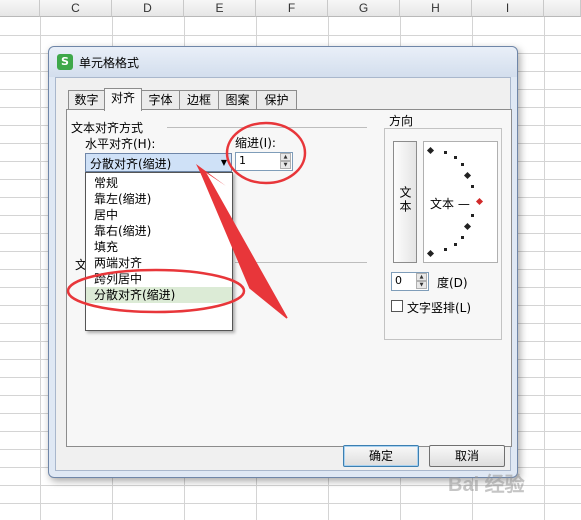 This screenshot has width=581, height=520. Describe the element at coordinates (436, 8) in the screenshot. I see `column-header-h: H` at that location.